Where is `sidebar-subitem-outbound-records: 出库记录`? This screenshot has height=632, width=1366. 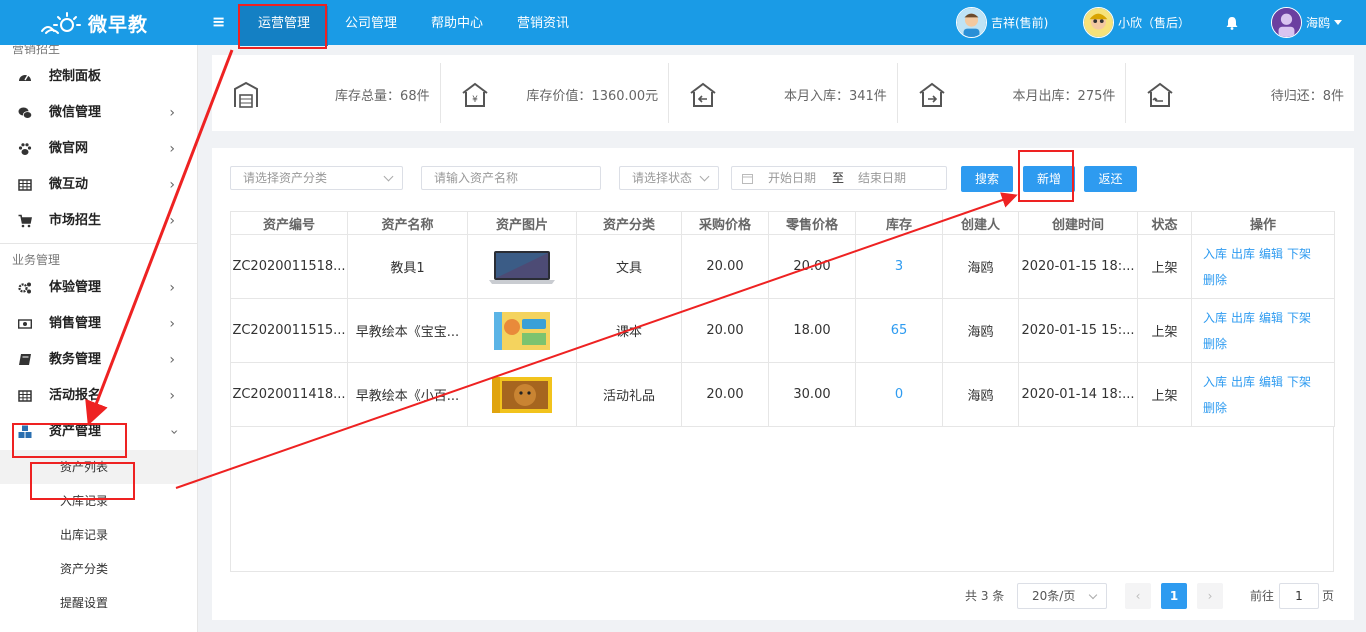 sidebar-subitem-outbound-records: 出库记录 is located at coordinates (98, 535).